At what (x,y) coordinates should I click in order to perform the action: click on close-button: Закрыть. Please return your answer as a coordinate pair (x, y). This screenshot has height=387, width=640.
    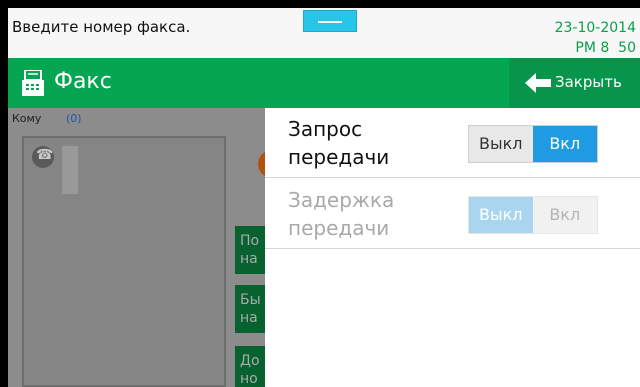
    Looking at the image, I should click on (574, 83).